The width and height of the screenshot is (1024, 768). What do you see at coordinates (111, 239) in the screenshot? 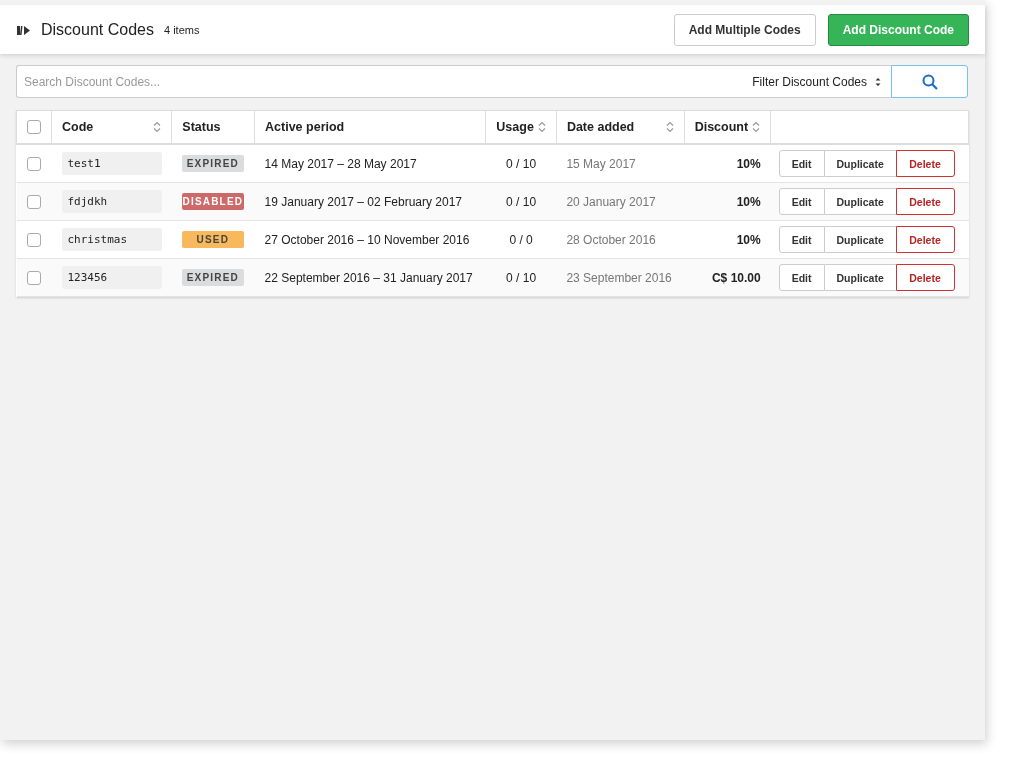
I see `code-text: christmas` at bounding box center [111, 239].